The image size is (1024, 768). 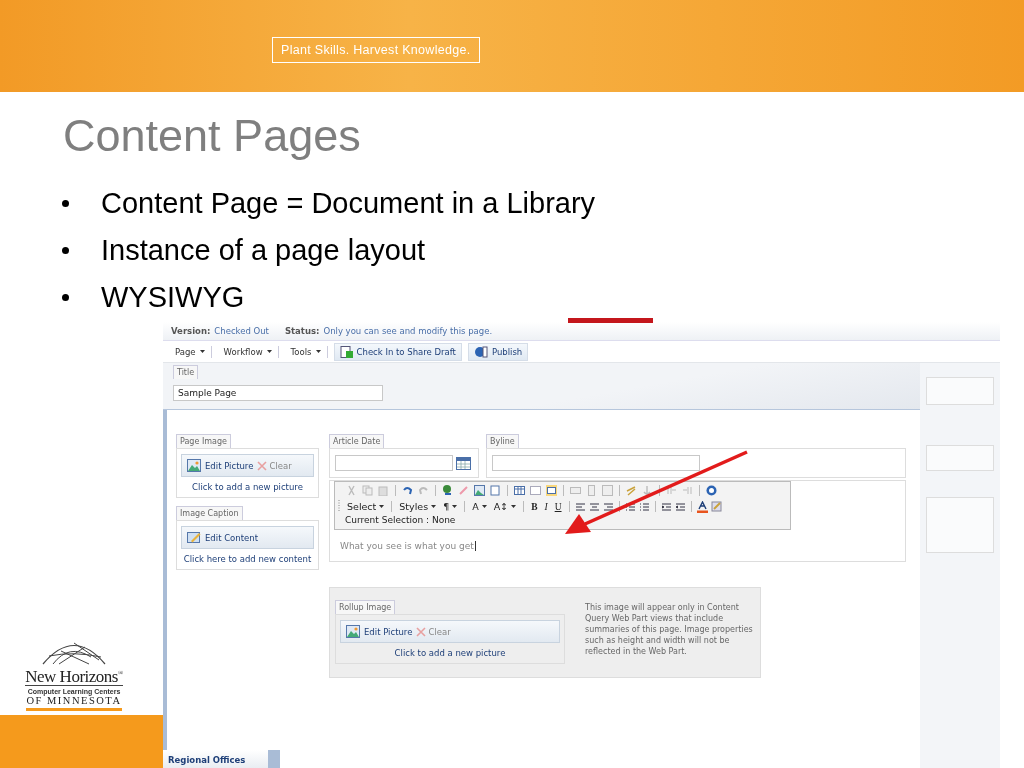 I want to click on undo-icon, so click(x=407, y=490).